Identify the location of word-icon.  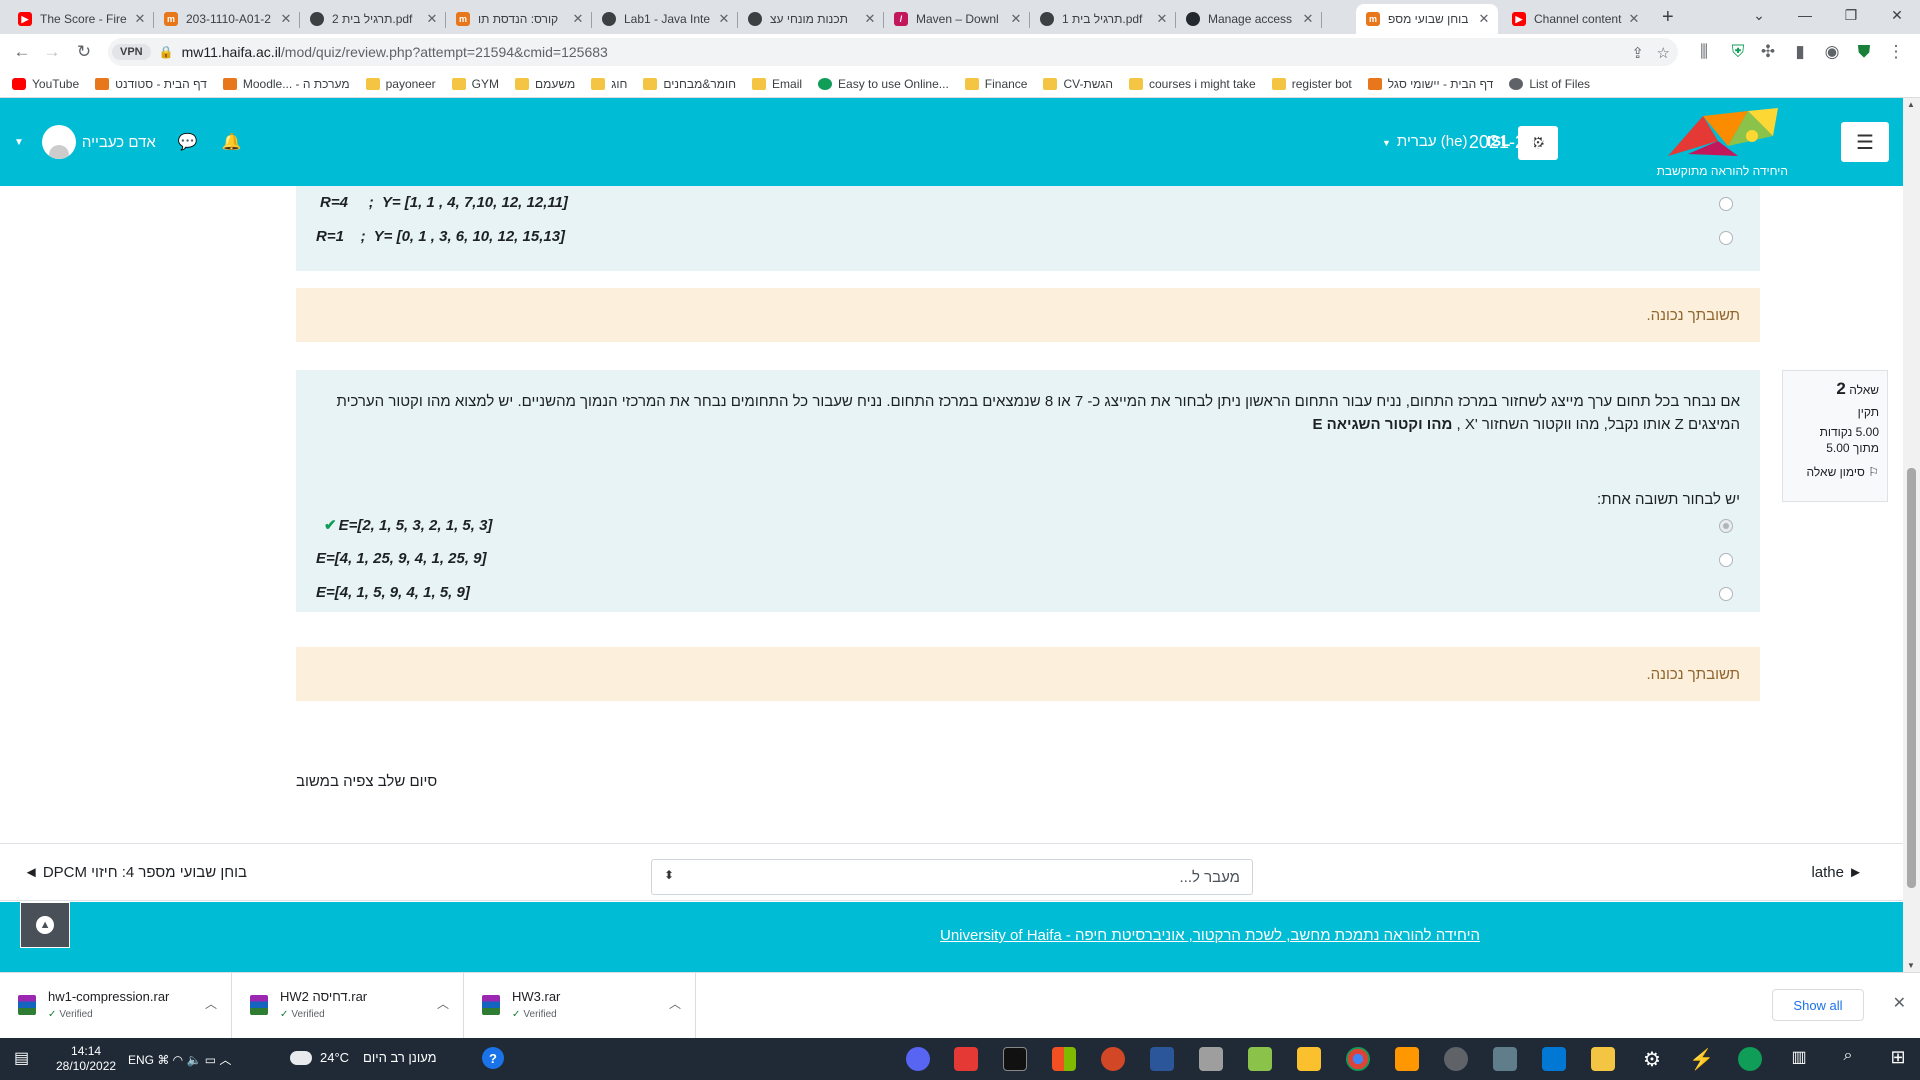
(1162, 1059).